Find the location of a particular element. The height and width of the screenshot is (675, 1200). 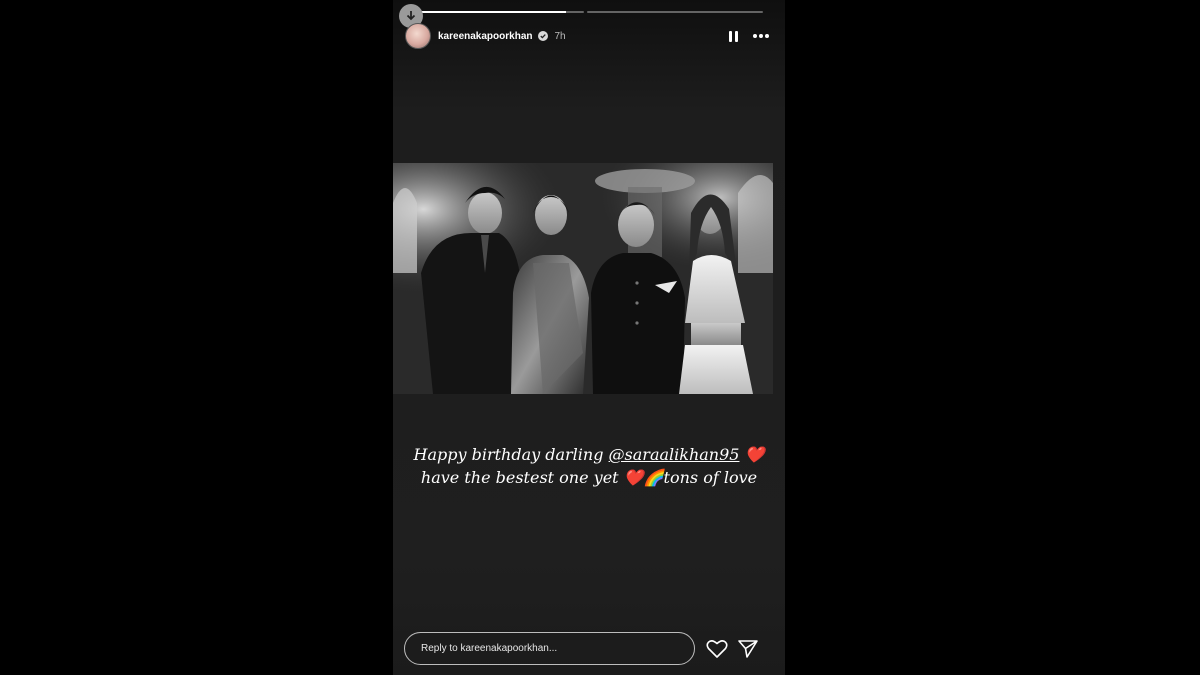

verified-badge-icon is located at coordinates (542, 36).